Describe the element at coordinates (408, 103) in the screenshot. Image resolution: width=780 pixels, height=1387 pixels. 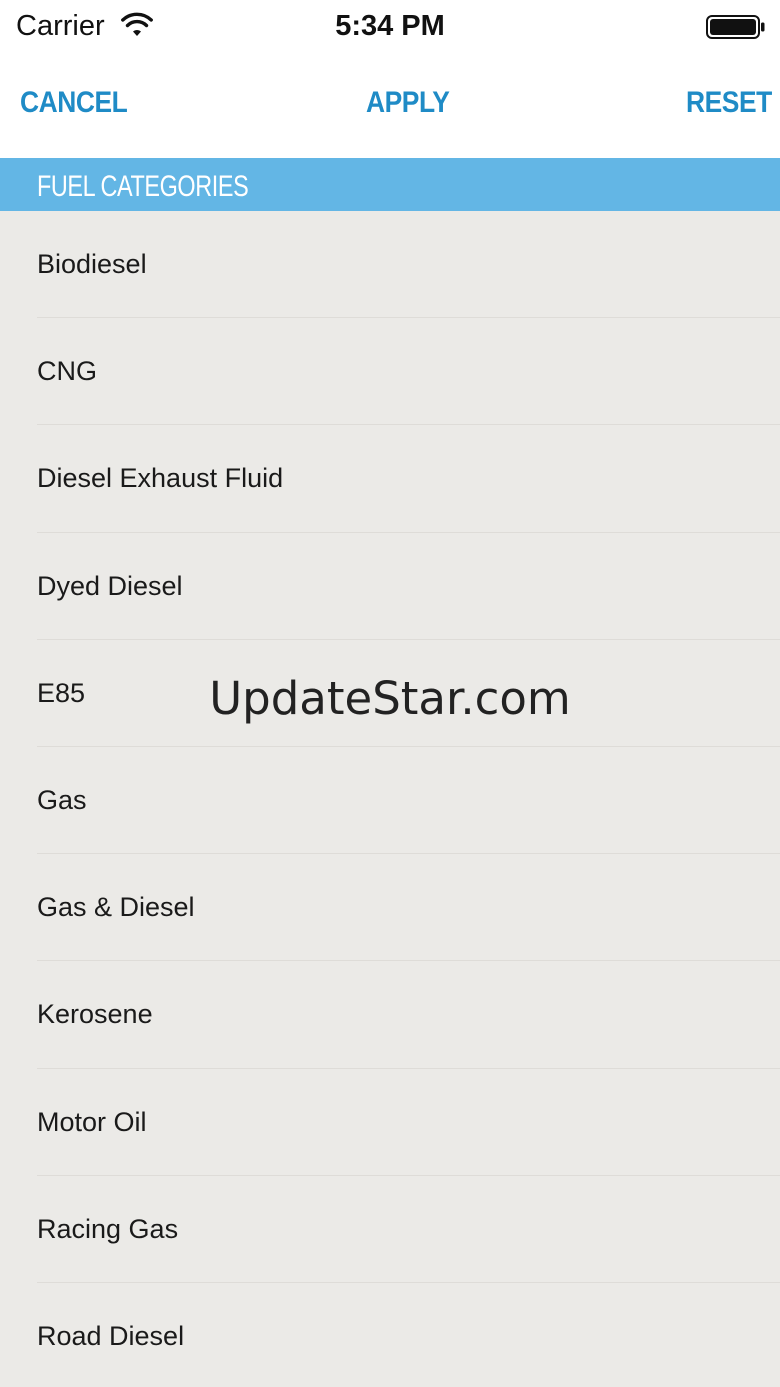
I see `apply-button: APPLY` at that location.